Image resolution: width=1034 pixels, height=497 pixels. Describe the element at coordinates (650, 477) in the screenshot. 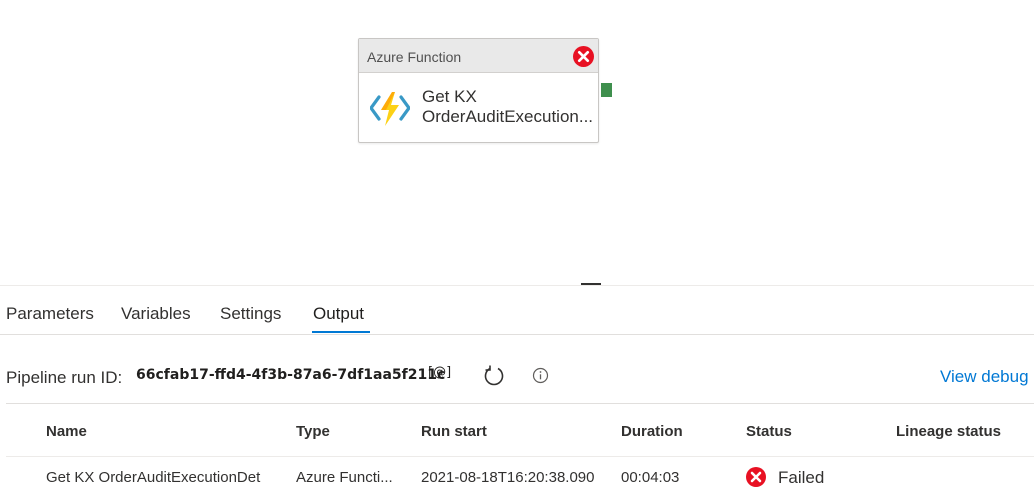

I see `row-duration: 00:04:03` at that location.